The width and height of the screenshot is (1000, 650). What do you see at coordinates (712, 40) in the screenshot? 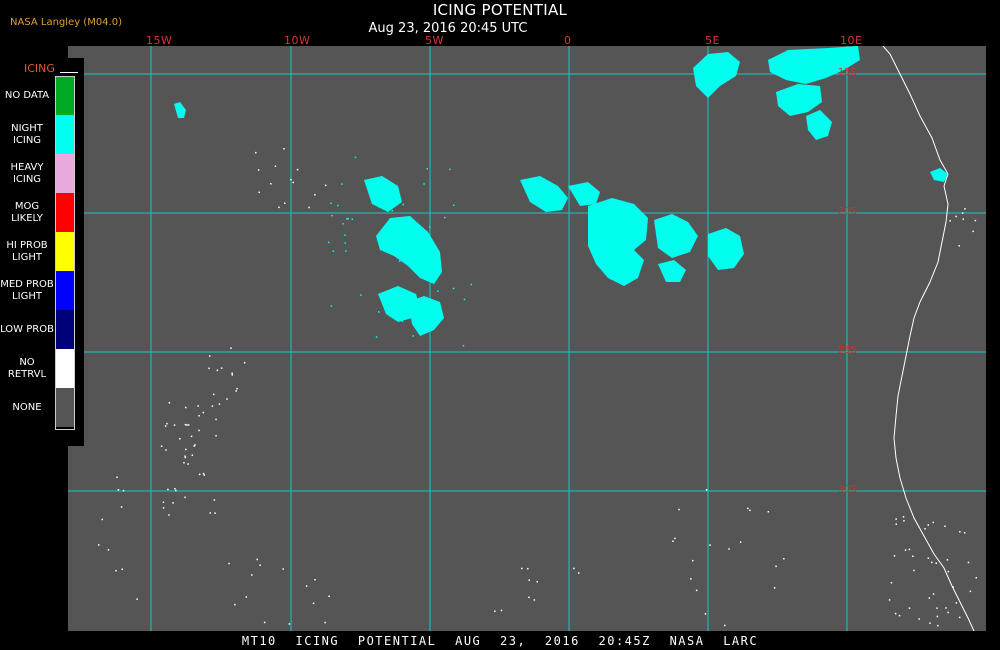
I see `lon-label-5e: 5E` at bounding box center [712, 40].